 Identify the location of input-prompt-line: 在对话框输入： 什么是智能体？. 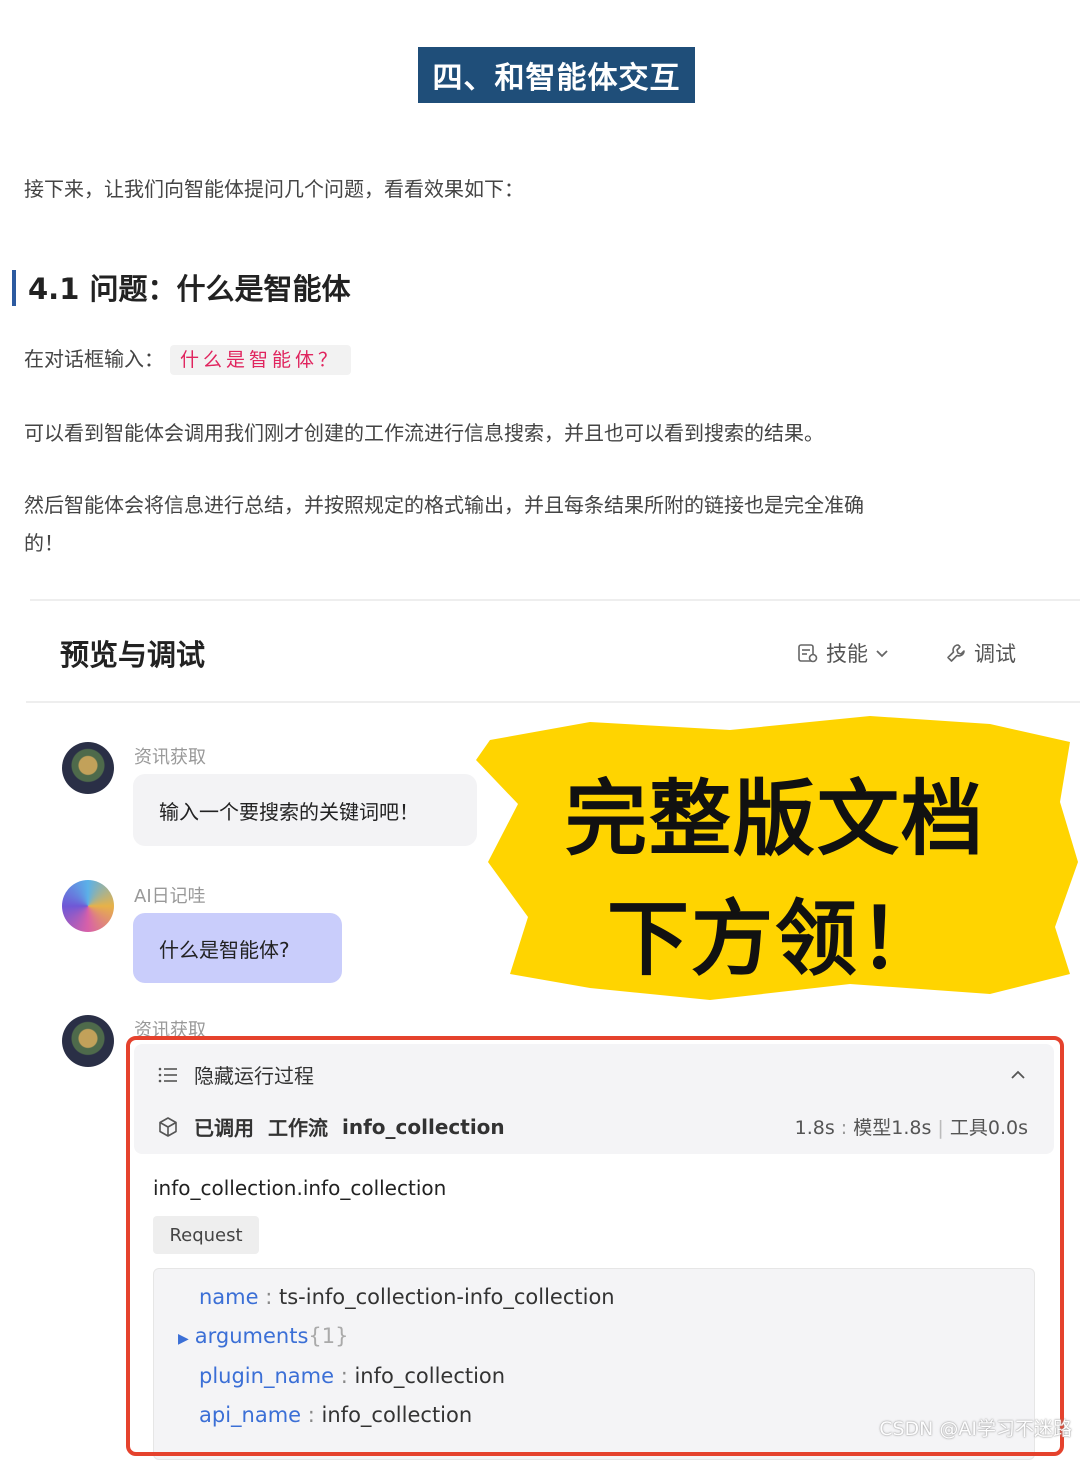
(188, 359).